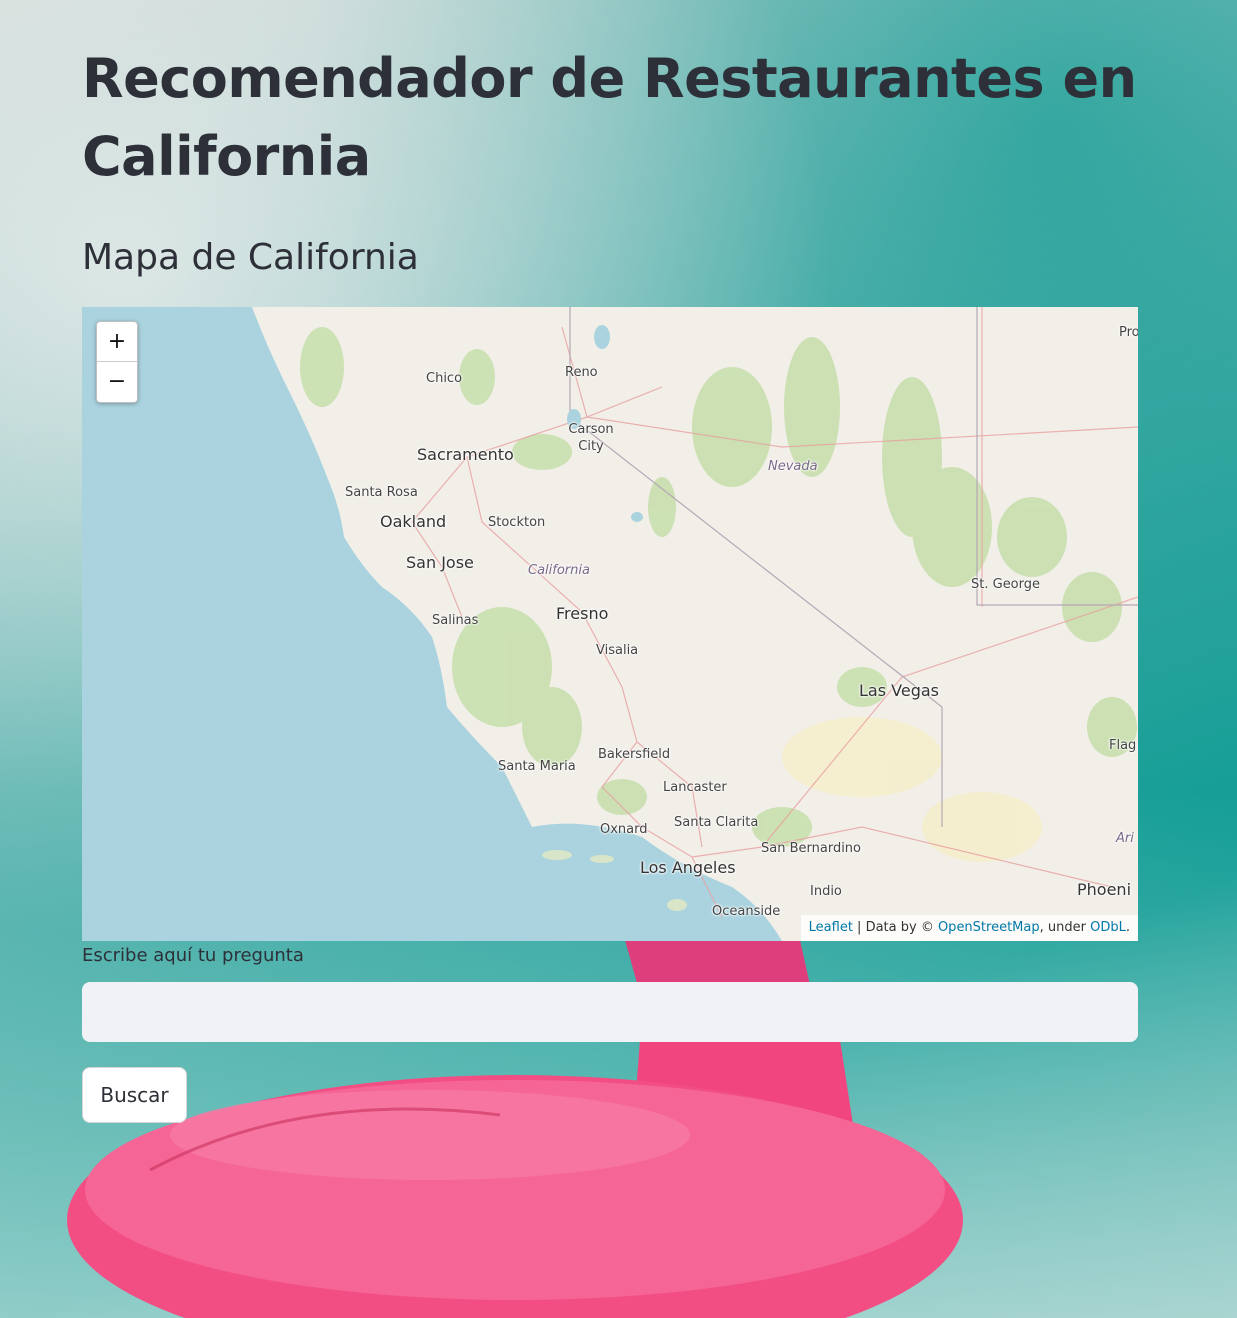 The height and width of the screenshot is (1318, 1237). Describe the element at coordinates (716, 822) in the screenshot. I see `map-label-santa-clarita: Santa Clarita` at that location.